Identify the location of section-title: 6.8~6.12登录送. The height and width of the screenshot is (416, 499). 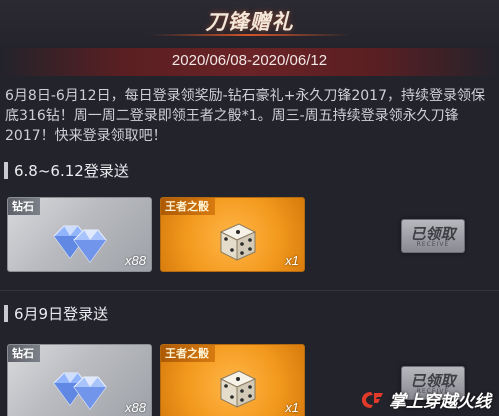
(71, 171).